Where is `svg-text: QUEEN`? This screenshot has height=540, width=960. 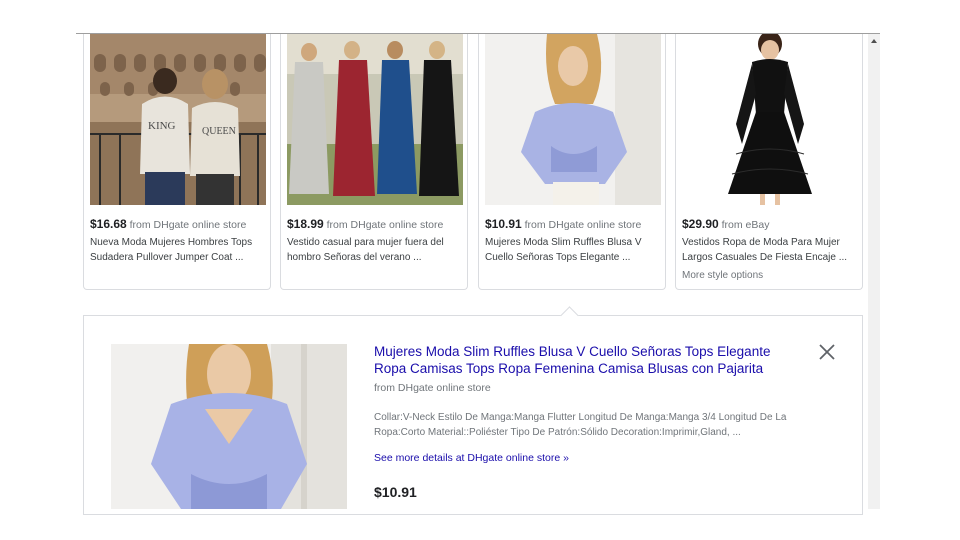
svg-text: QUEEN is located at coordinates (219, 131).